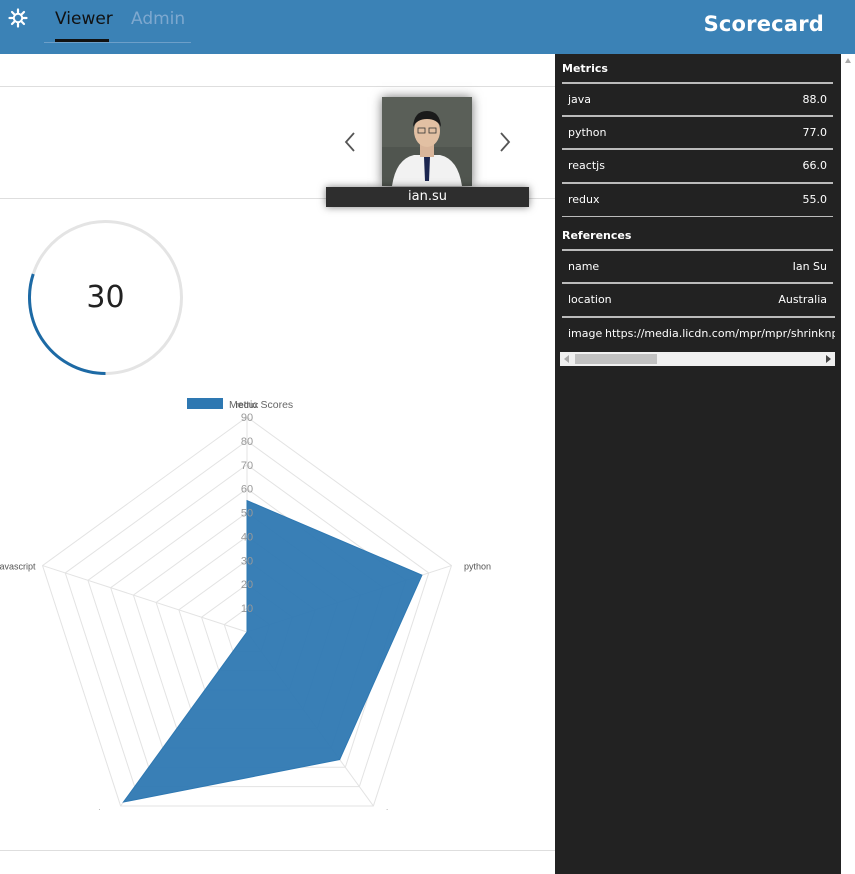 The height and width of the screenshot is (874, 855). What do you see at coordinates (586, 165) in the screenshot?
I see `metric-key: reactjs` at bounding box center [586, 165].